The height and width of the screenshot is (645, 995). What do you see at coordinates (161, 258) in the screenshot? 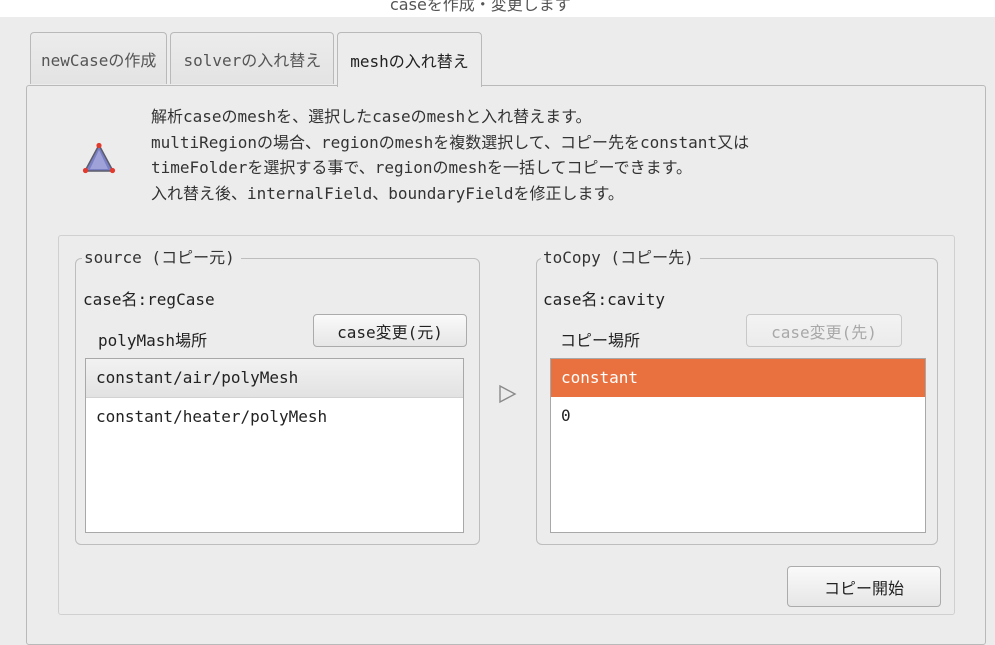
I see `source-group-title: source (コピー元)` at bounding box center [161, 258].